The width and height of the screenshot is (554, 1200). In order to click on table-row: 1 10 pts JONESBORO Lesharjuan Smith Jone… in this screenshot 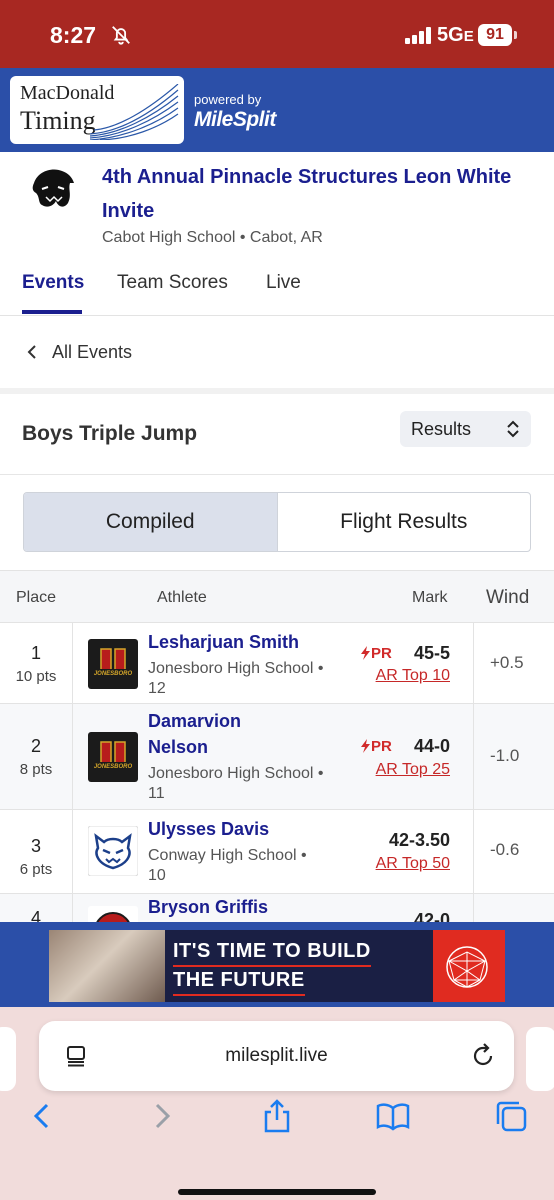, I will do `click(277, 663)`.